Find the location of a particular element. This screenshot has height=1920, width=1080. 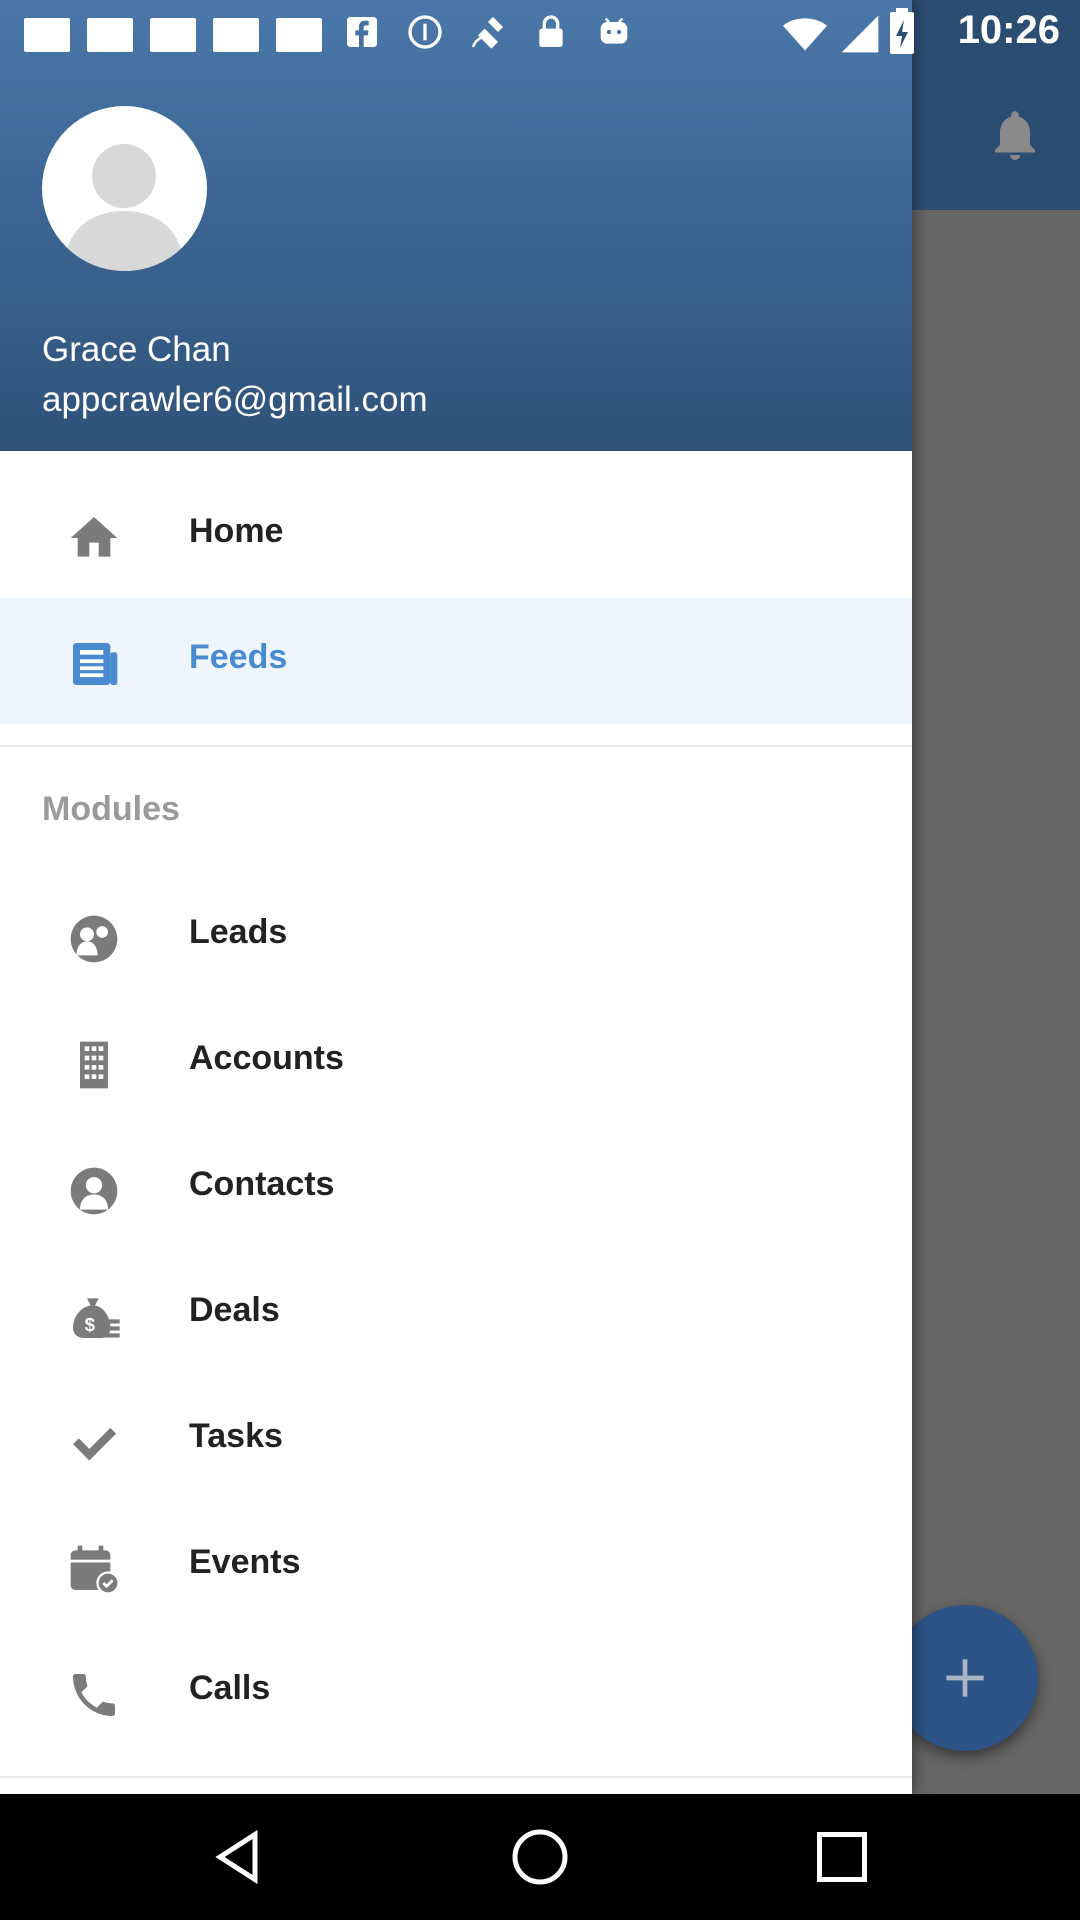

nav-item-tasks: Tasks is located at coordinates (456, 1440).